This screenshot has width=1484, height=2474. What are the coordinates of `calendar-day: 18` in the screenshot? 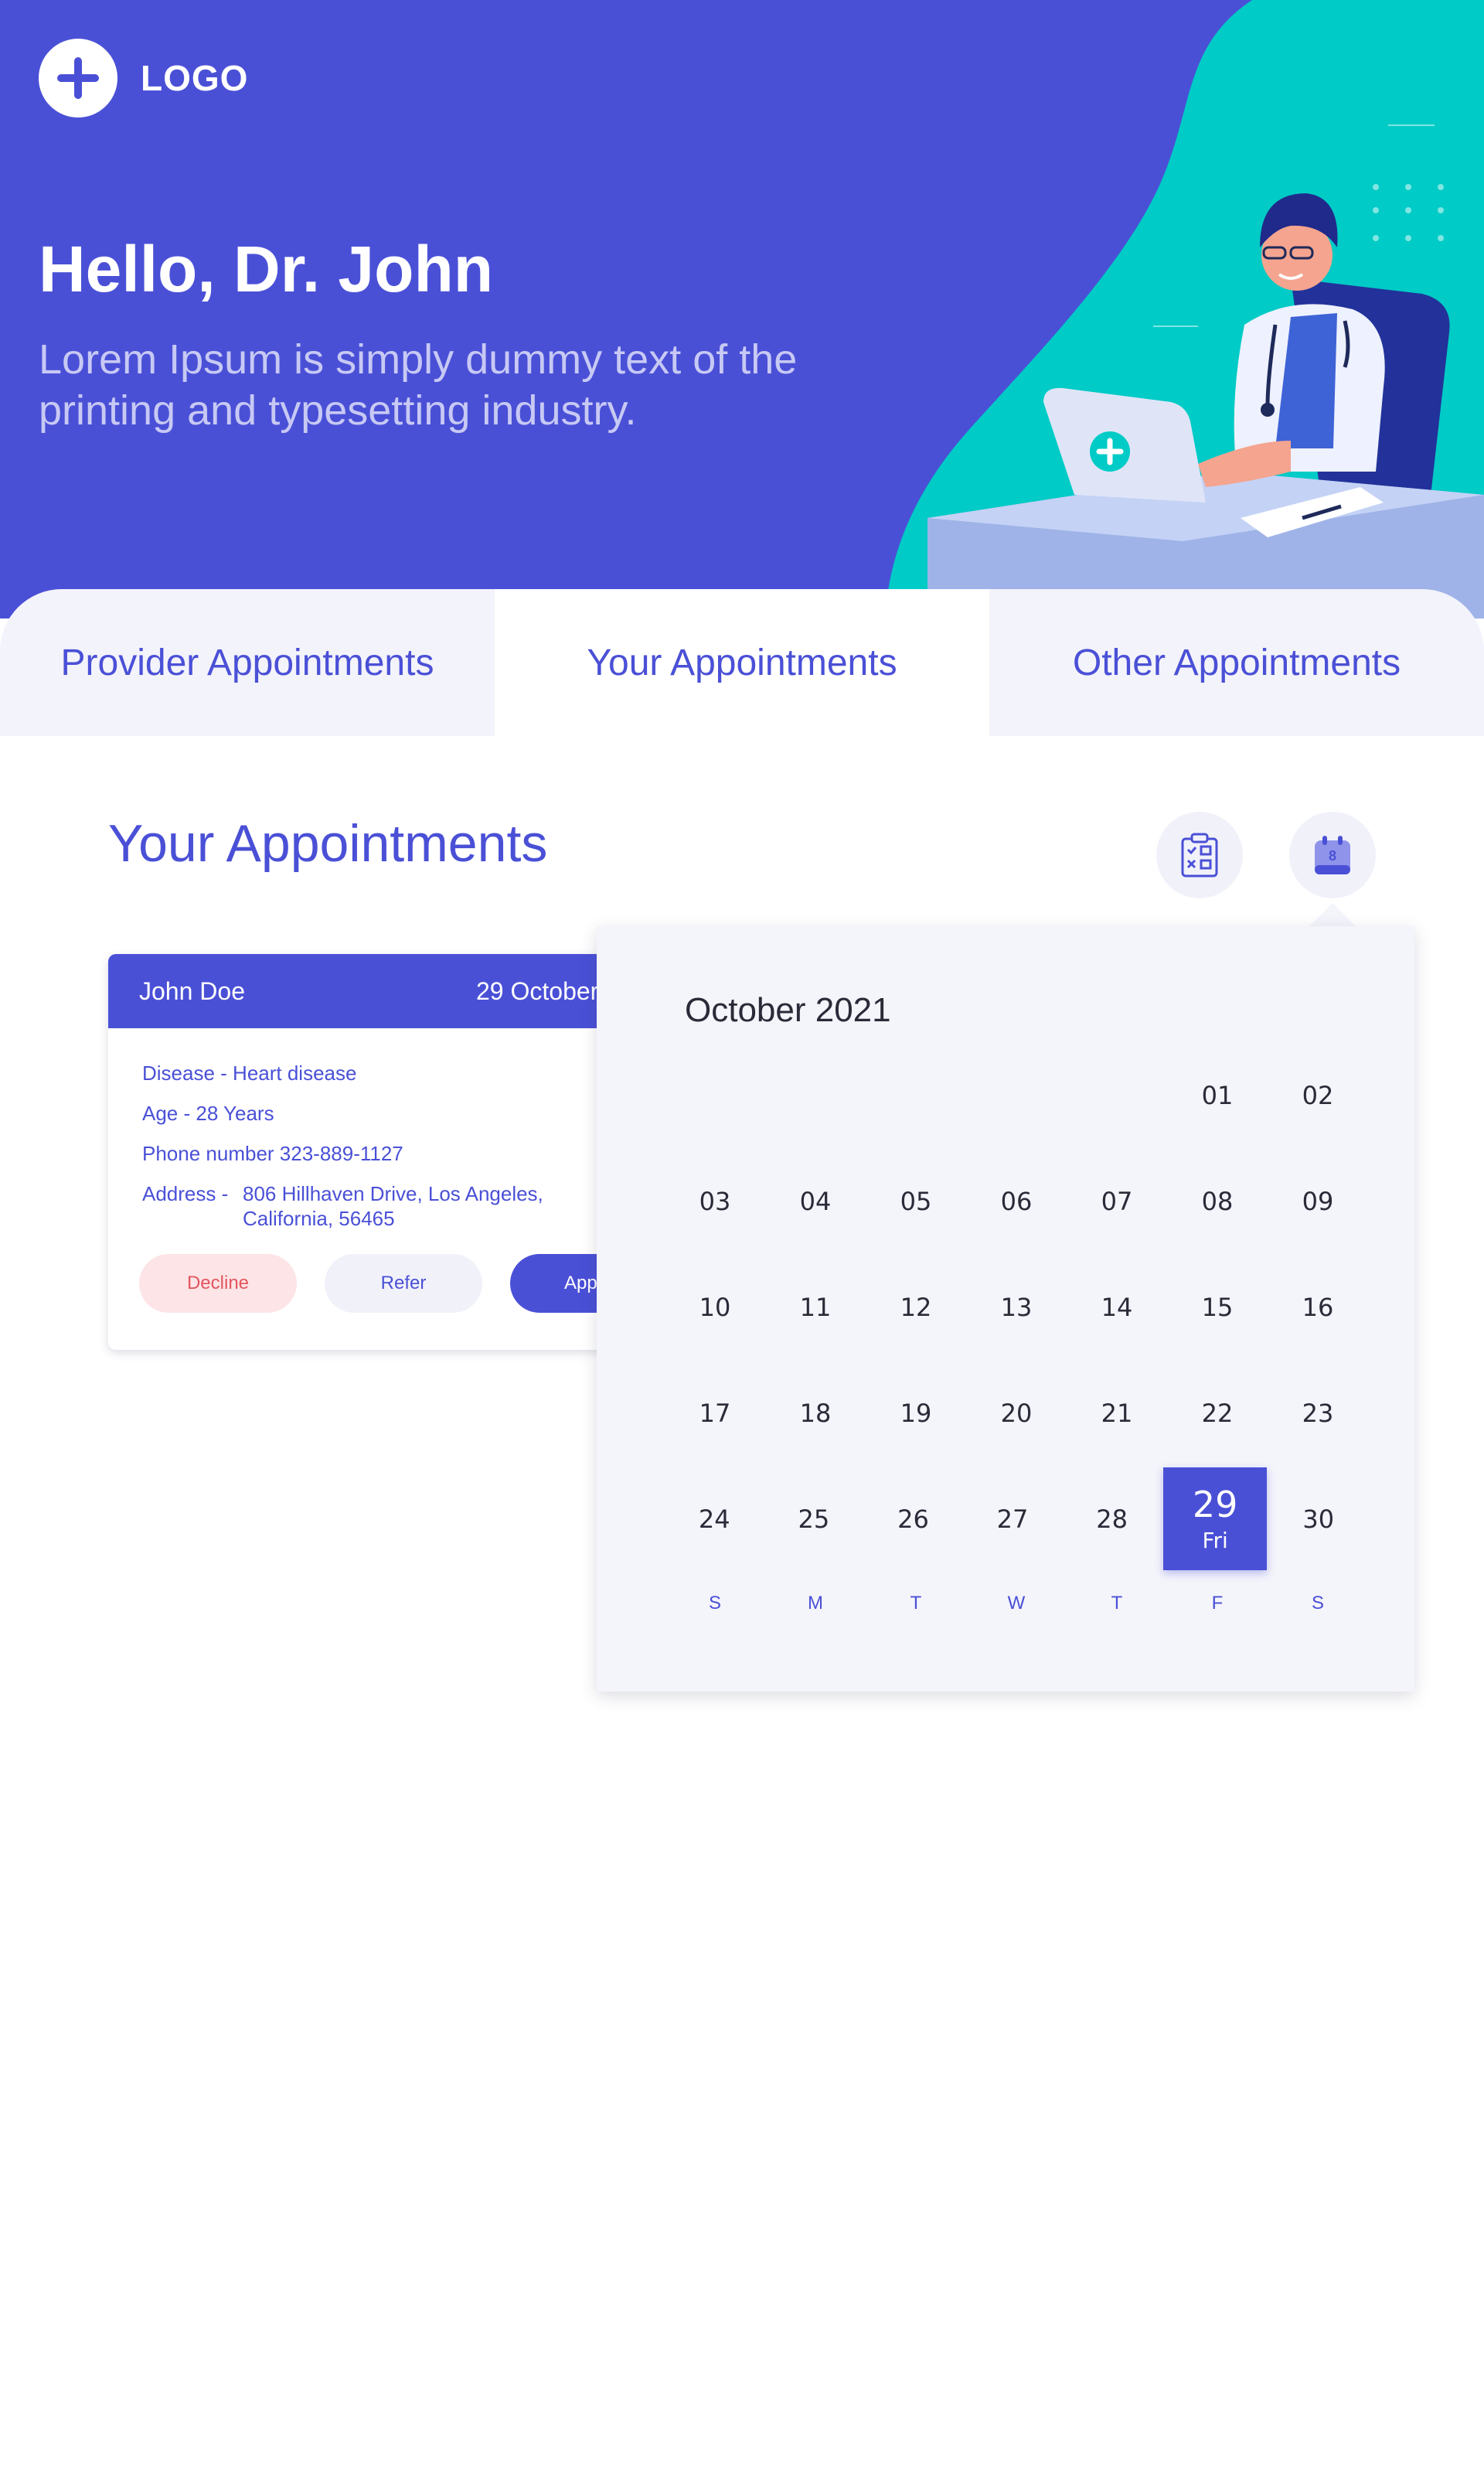 It's located at (815, 1413).